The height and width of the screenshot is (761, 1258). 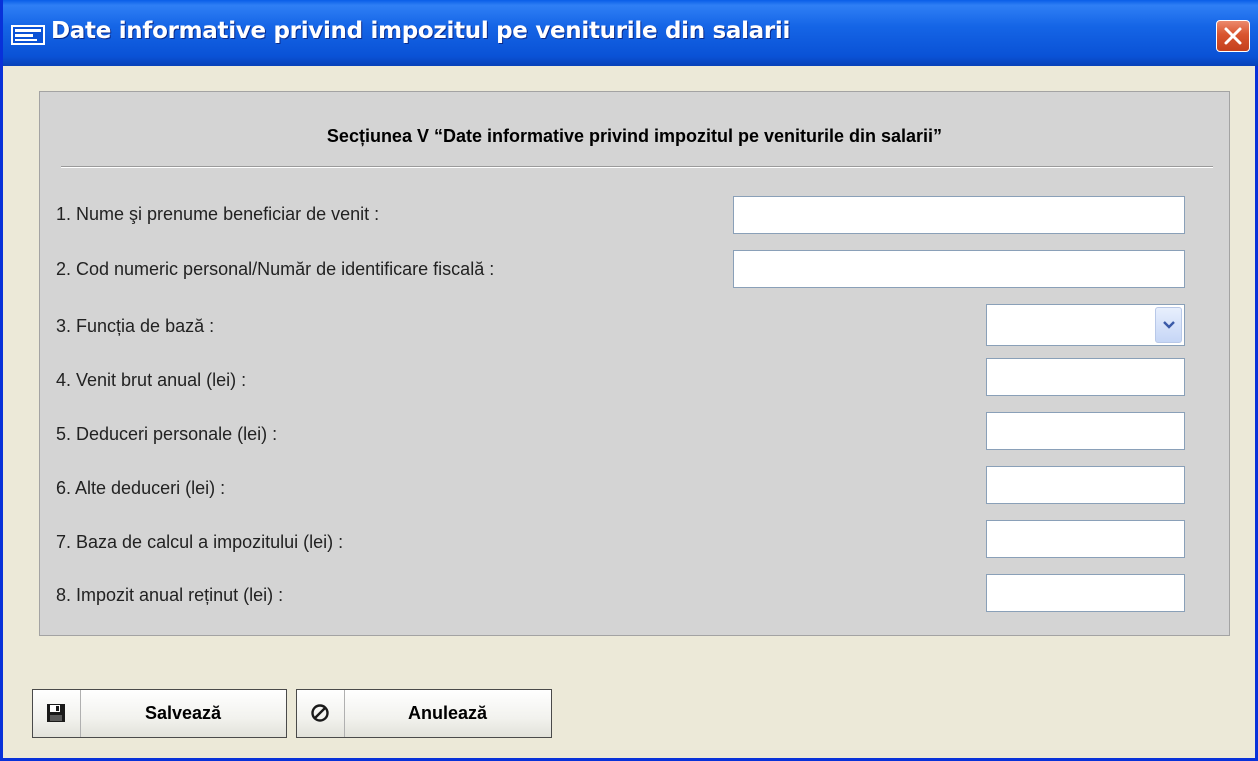 I want to click on gross-income-label: 4. Venit brut anual (lei) :, so click(x=151, y=380).